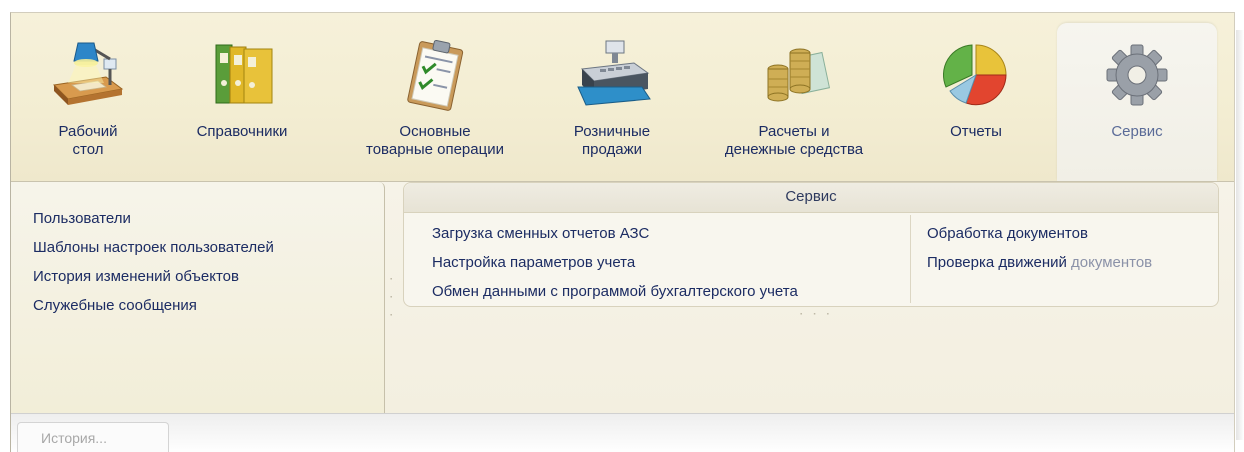 The image size is (1244, 452). I want to click on section-label: Расчеты и денежные средства, so click(794, 140).